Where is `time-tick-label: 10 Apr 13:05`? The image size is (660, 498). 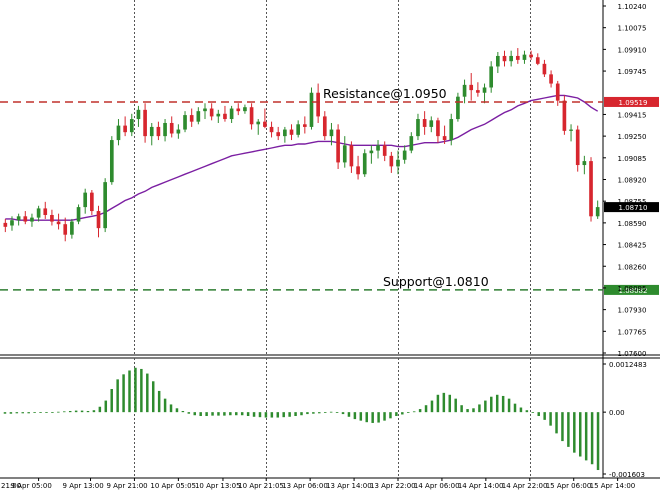 time-tick-label: 10 Apr 13:05 is located at coordinates (218, 486).